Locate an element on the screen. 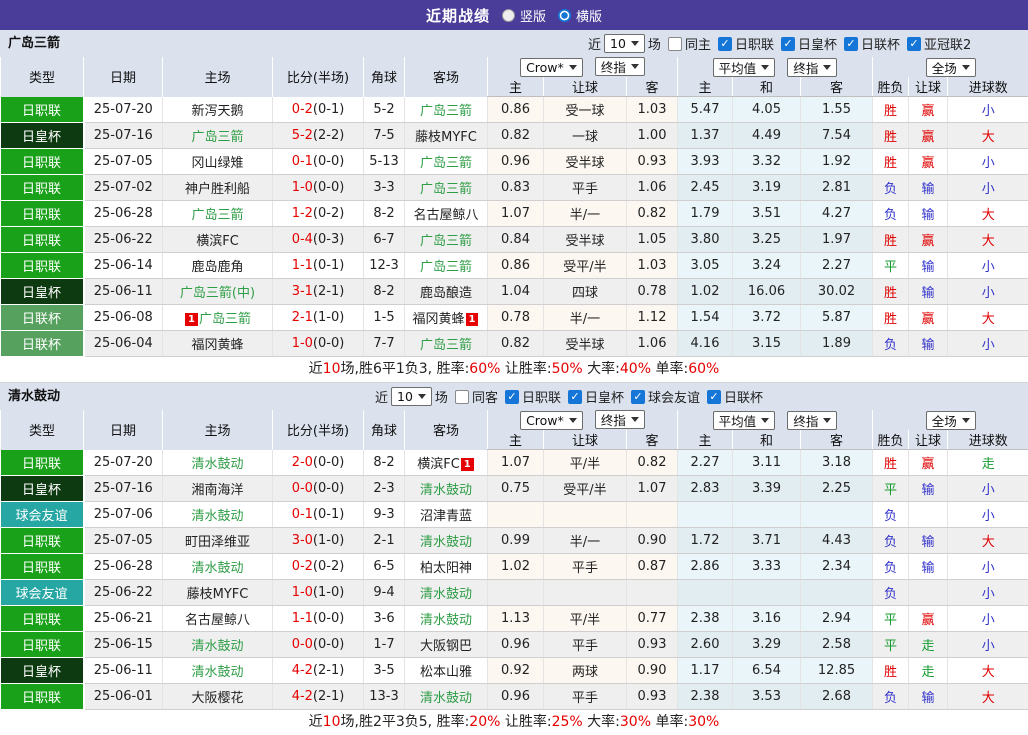 This screenshot has width=1028, height=735. home-team: 鹿岛鹿角 is located at coordinates (217, 265).